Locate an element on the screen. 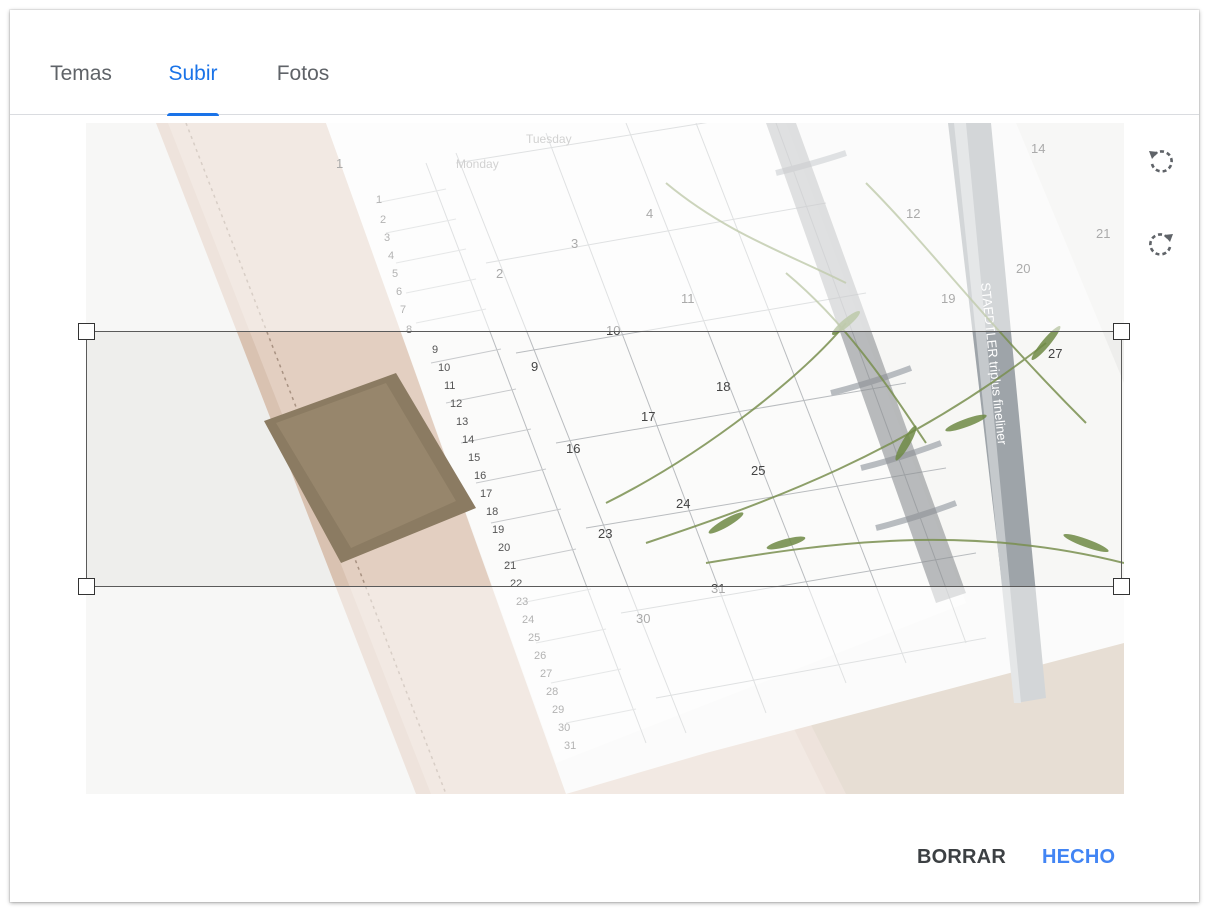  svg-text: 23 is located at coordinates (522, 602).